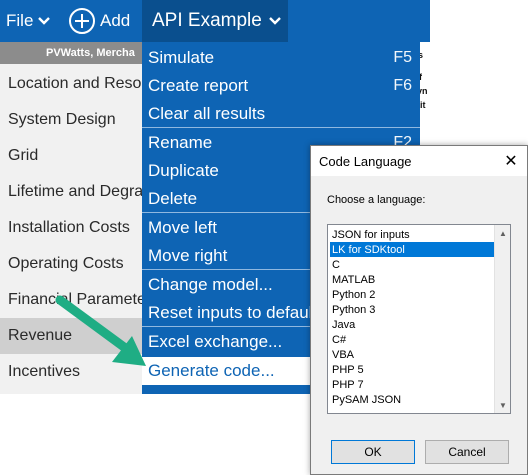 The image size is (528, 475). What do you see at coordinates (419, 161) in the screenshot?
I see `dialog-title-bar: Code Language ✕` at bounding box center [419, 161].